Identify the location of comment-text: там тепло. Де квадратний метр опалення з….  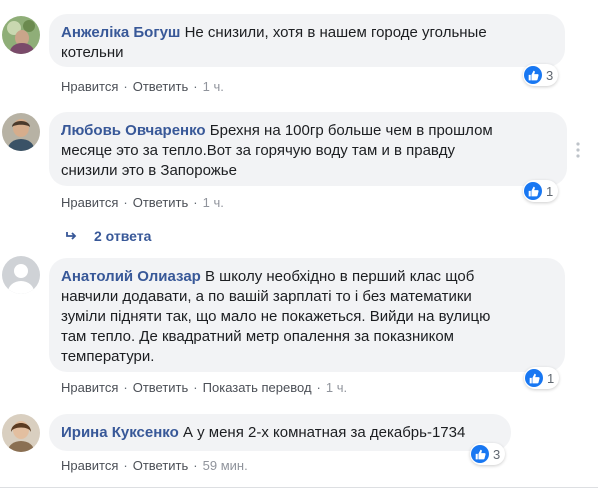
(257, 336).